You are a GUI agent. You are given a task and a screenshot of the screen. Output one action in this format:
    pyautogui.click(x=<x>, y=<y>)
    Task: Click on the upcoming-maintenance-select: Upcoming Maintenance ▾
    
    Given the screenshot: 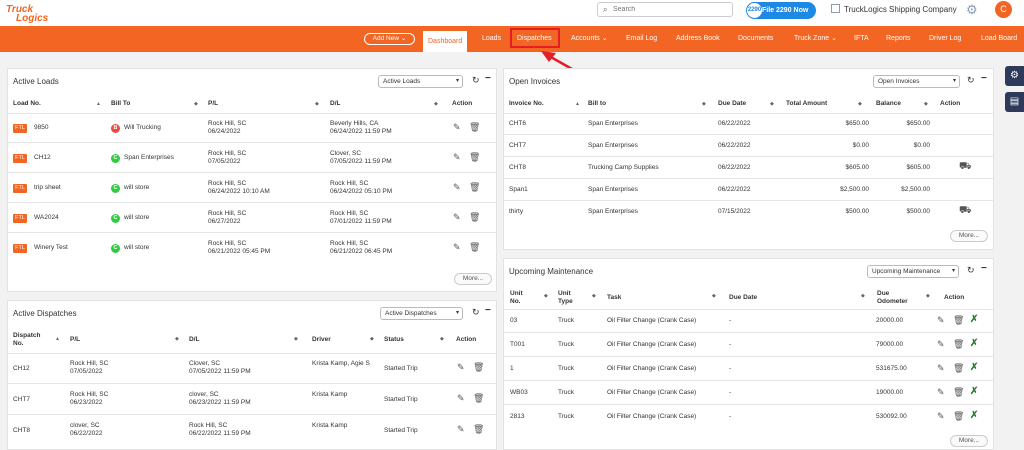 What is the action you would take?
    pyautogui.click(x=913, y=271)
    